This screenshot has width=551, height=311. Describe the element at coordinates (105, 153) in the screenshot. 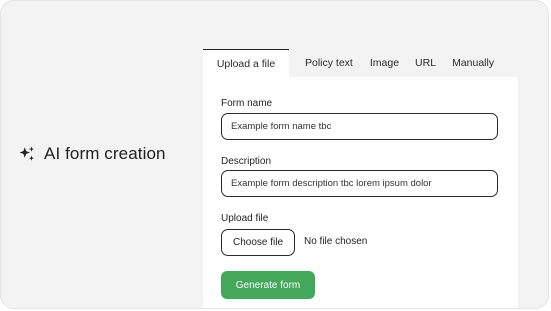

I see `brand-title: AI form creation` at that location.